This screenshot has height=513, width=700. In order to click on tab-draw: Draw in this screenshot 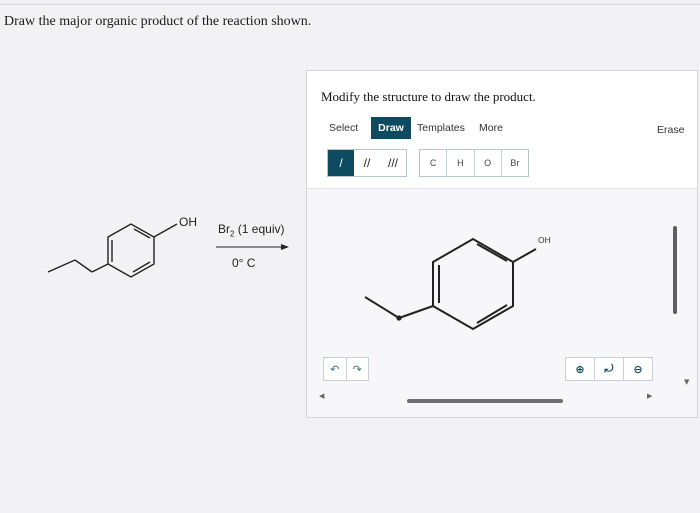, I will do `click(391, 128)`.